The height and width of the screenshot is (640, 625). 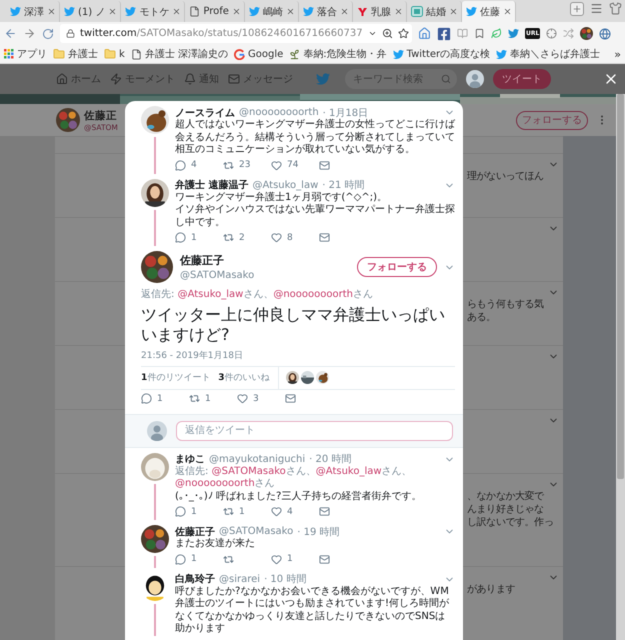 What do you see at coordinates (491, 589) in the screenshot?
I see `timeline-text: があります` at bounding box center [491, 589].